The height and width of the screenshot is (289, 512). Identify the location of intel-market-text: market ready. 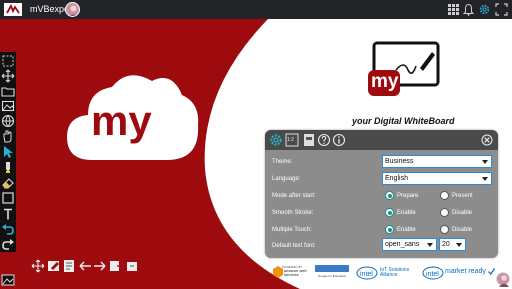
(465, 271).